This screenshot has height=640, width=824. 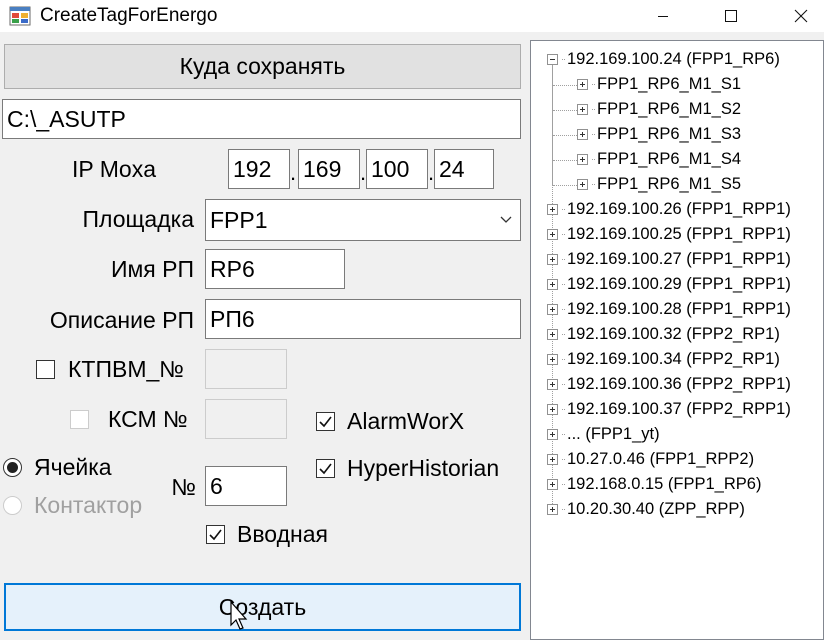 What do you see at coordinates (646, 509) in the screenshot?
I see `tree-node: 10.20.30.40 (ZPP_RPP)` at bounding box center [646, 509].